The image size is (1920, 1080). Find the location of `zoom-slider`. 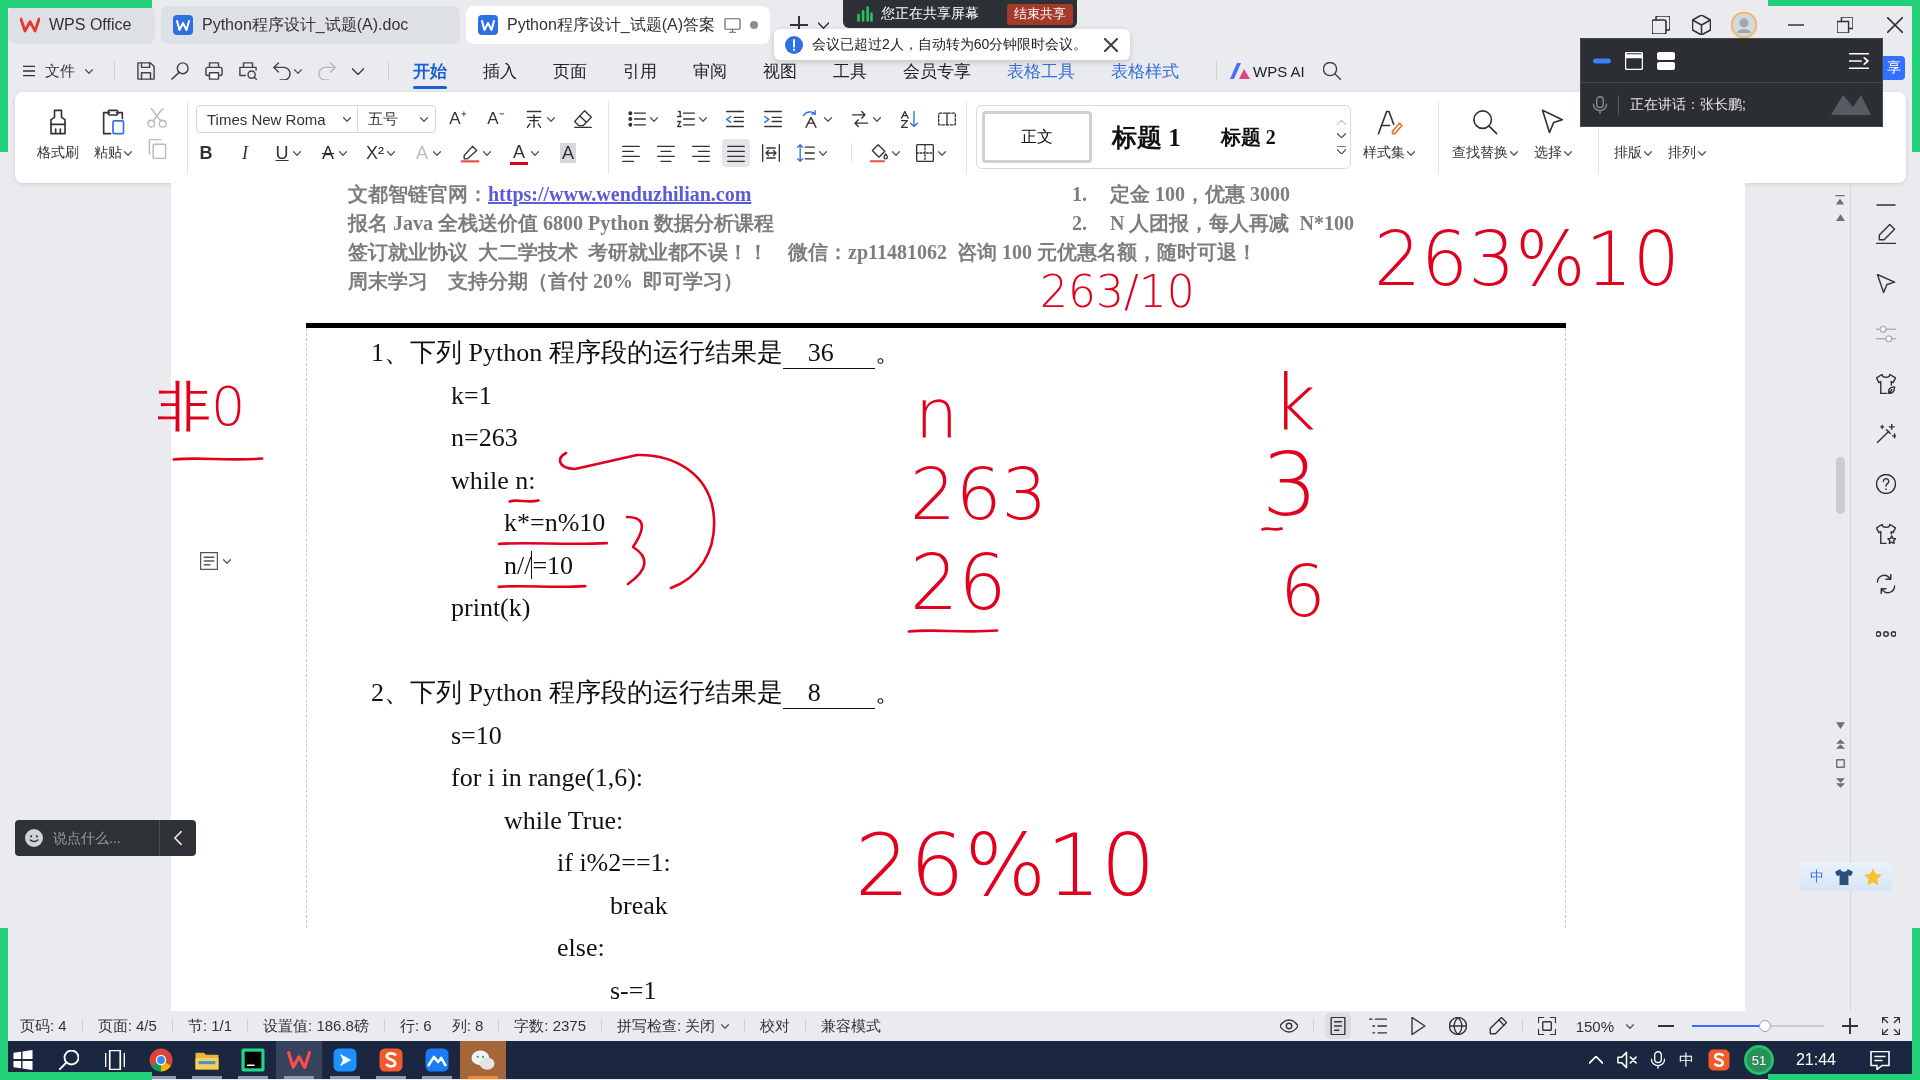

zoom-slider is located at coordinates (1758, 1026).